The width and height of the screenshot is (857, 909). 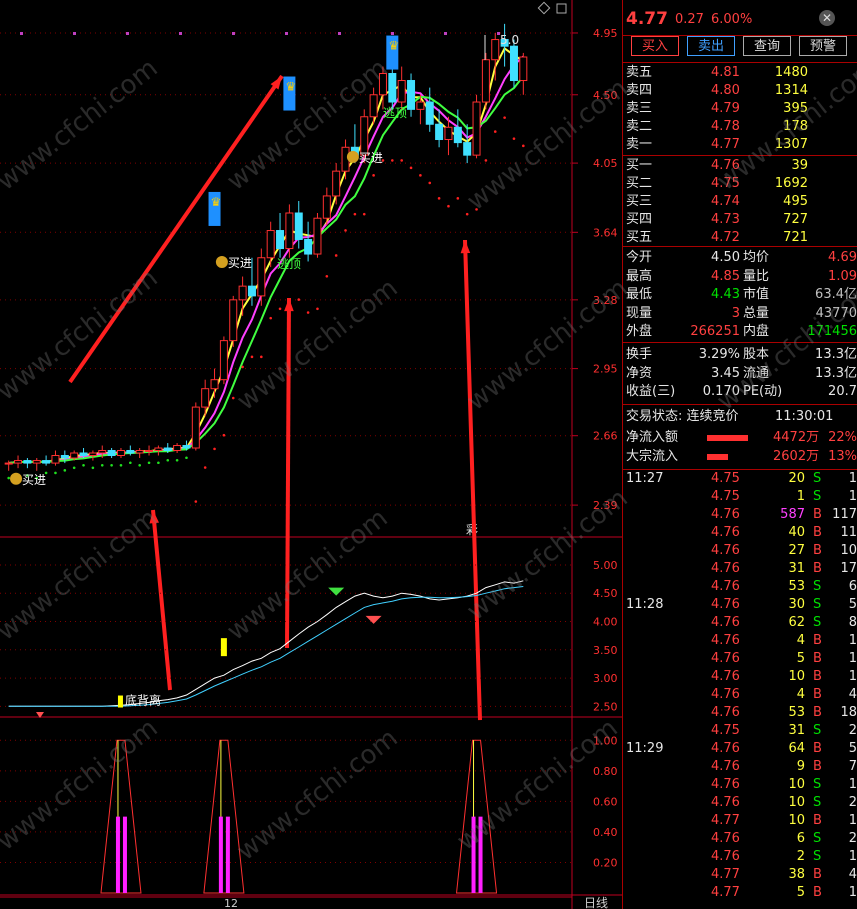 I want to click on stat-label: 换手, so click(x=639, y=354).